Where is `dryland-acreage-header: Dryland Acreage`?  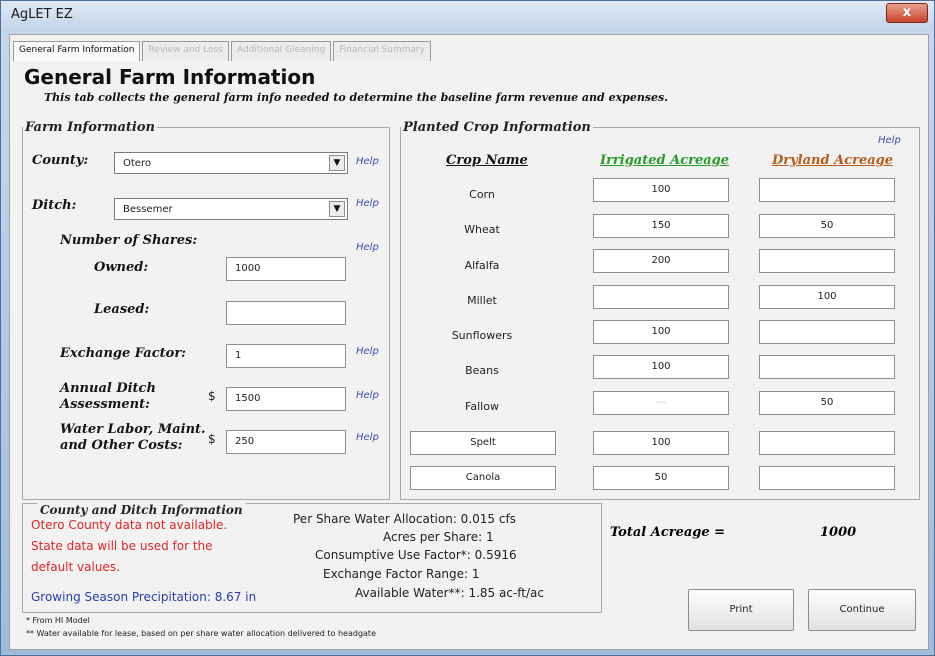 dryland-acreage-header: Dryland Acreage is located at coordinates (833, 160).